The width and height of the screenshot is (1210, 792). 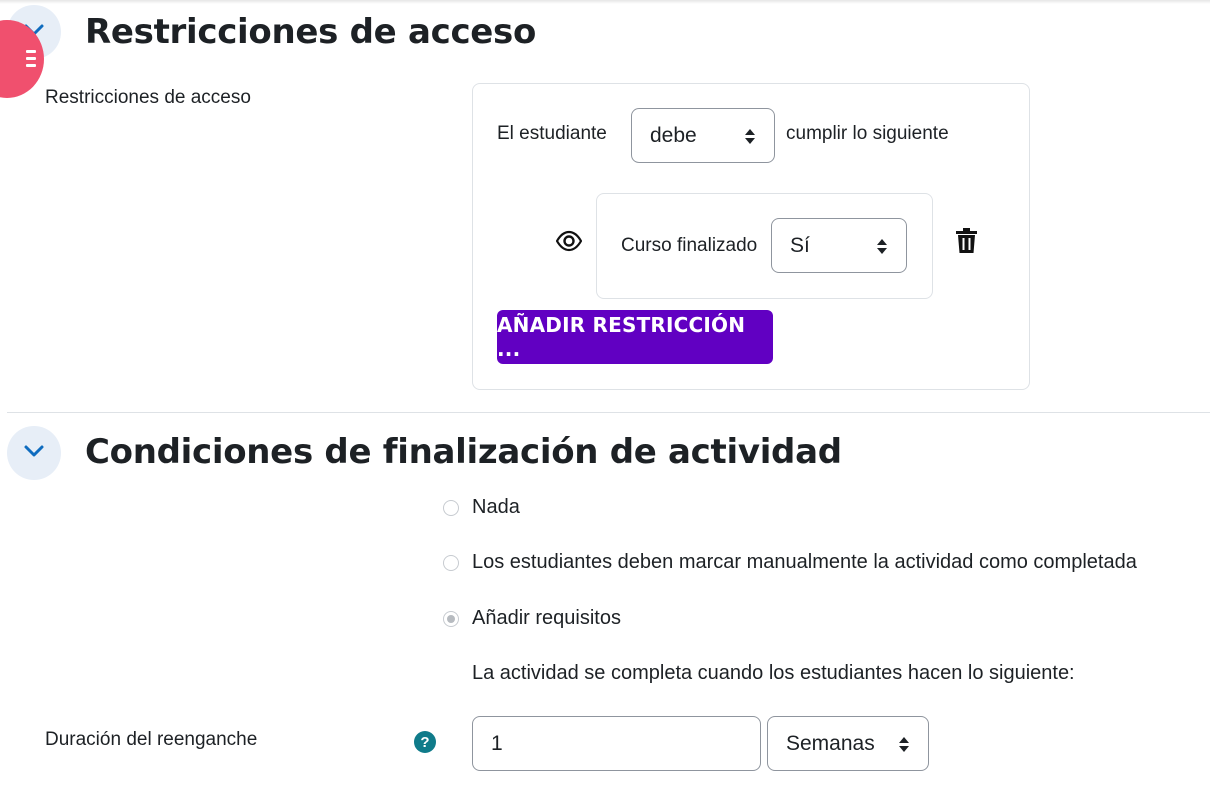 I want to click on trash-icon, so click(x=966, y=243).